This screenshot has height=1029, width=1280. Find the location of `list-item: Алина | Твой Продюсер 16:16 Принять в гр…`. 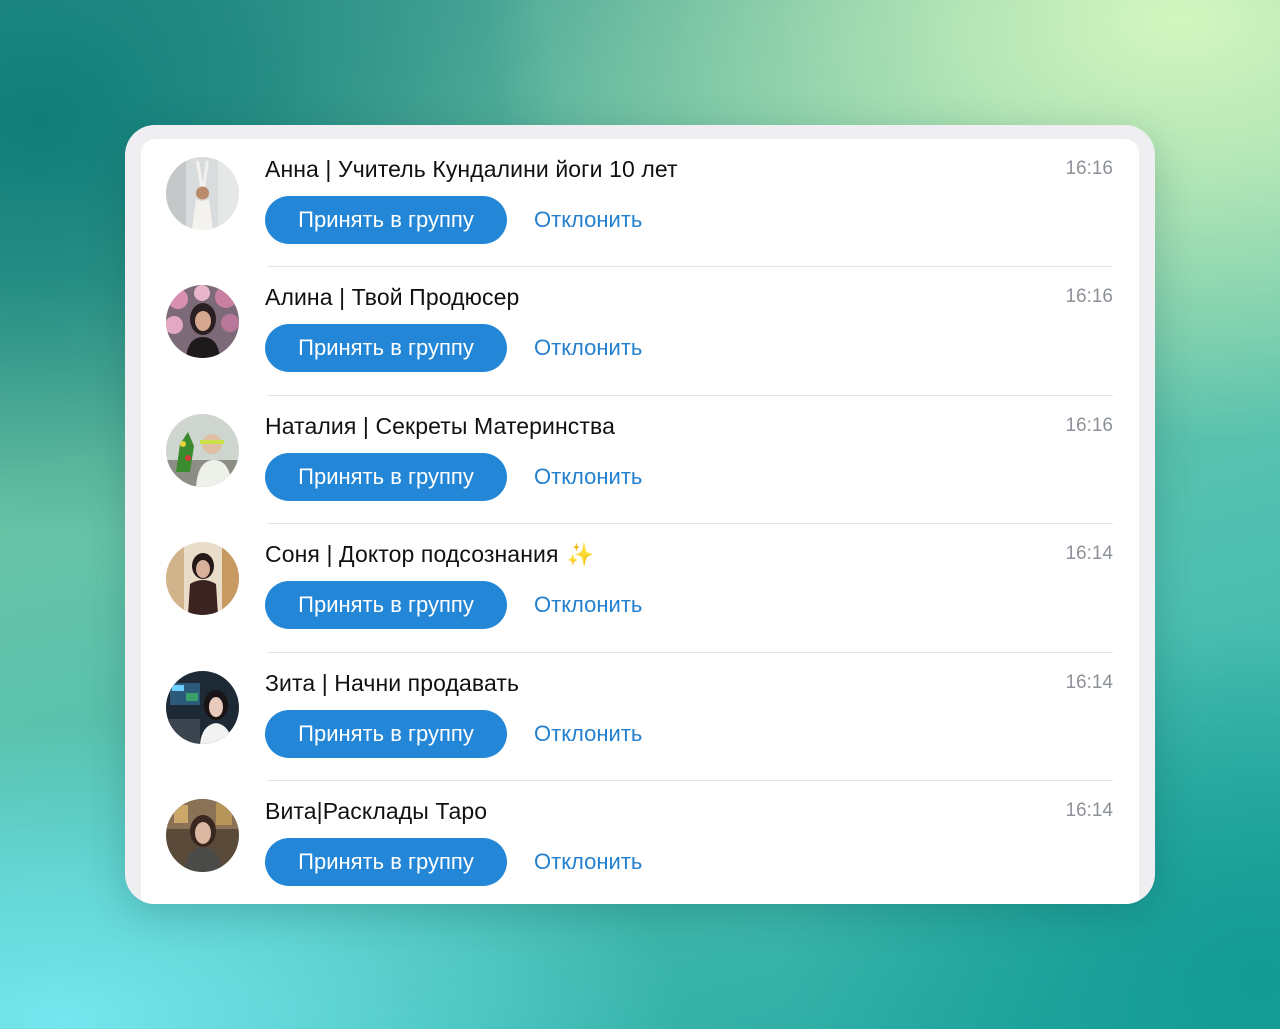

list-item: Алина | Твой Продюсер 16:16 Принять в гр… is located at coordinates (640, 331).